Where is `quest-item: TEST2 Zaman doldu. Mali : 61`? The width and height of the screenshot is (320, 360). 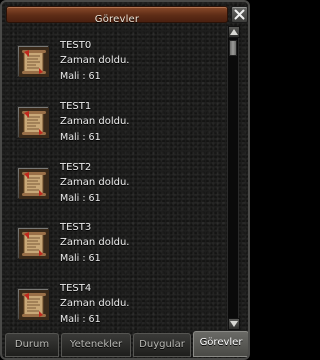
quest-item: TEST2 Zaman doldu. Mali : 61 is located at coordinates (116, 190).